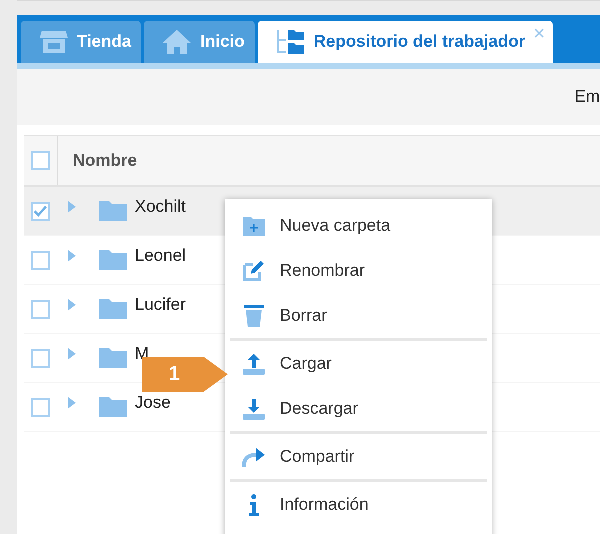 This screenshot has width=600, height=534. I want to click on menu-label: Información, so click(324, 504).